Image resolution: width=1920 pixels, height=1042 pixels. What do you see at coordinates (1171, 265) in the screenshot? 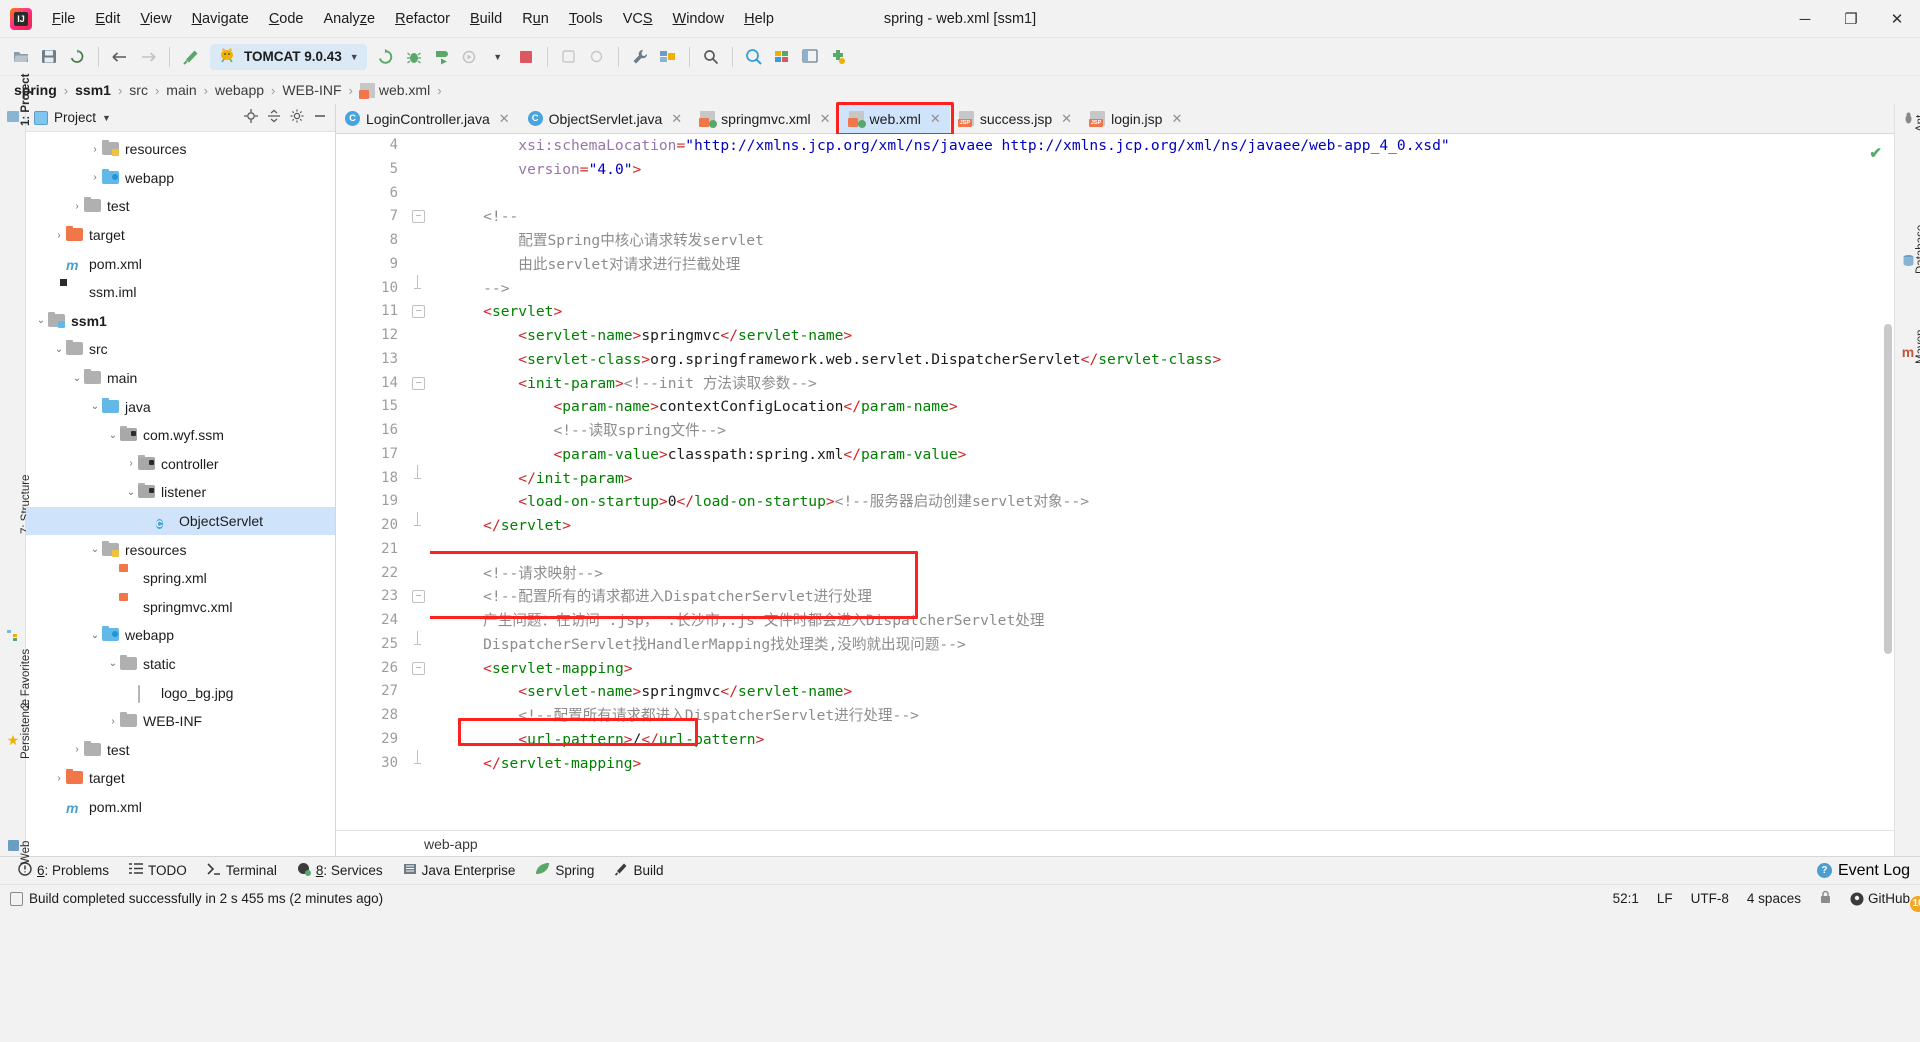
I see `code-line: 由此servlet对请求进行拦截处理` at bounding box center [1171, 265].